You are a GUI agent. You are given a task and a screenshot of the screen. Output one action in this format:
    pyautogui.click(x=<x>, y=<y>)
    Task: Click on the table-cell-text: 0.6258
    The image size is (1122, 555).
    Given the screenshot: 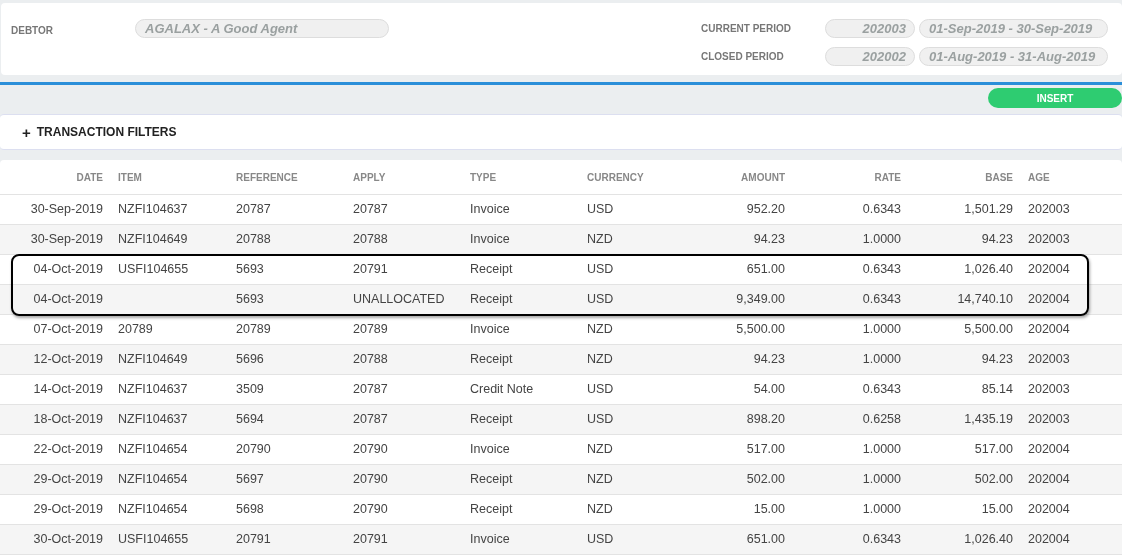 What is the action you would take?
    pyautogui.click(x=881, y=420)
    